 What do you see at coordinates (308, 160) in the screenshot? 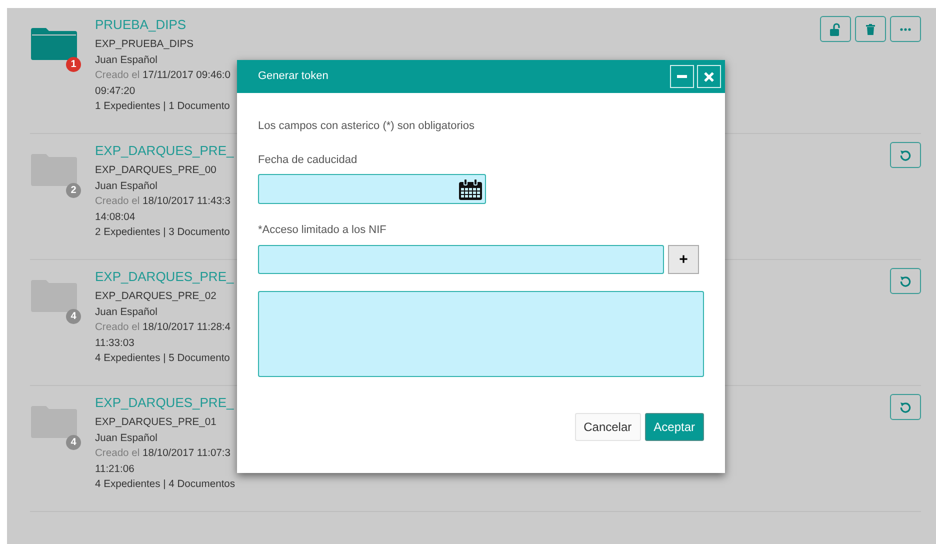
I see `field-label: Fecha de caducidad` at bounding box center [308, 160].